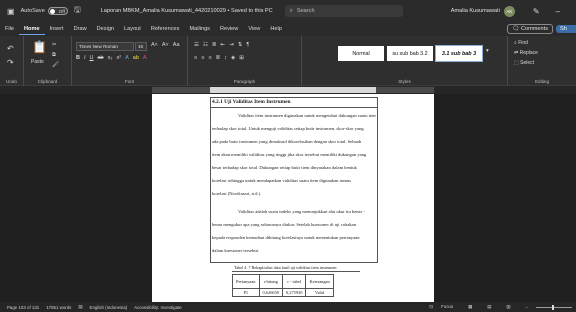 The image size is (576, 312). I want to click on paste-icon: 📋, so click(39, 47).